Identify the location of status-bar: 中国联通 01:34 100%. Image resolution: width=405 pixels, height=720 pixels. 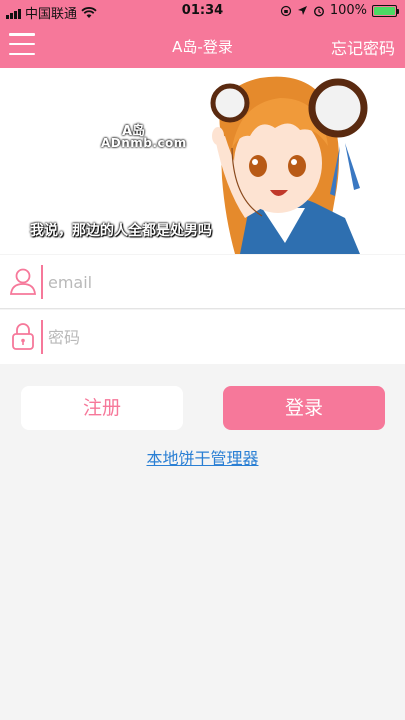
(202, 11).